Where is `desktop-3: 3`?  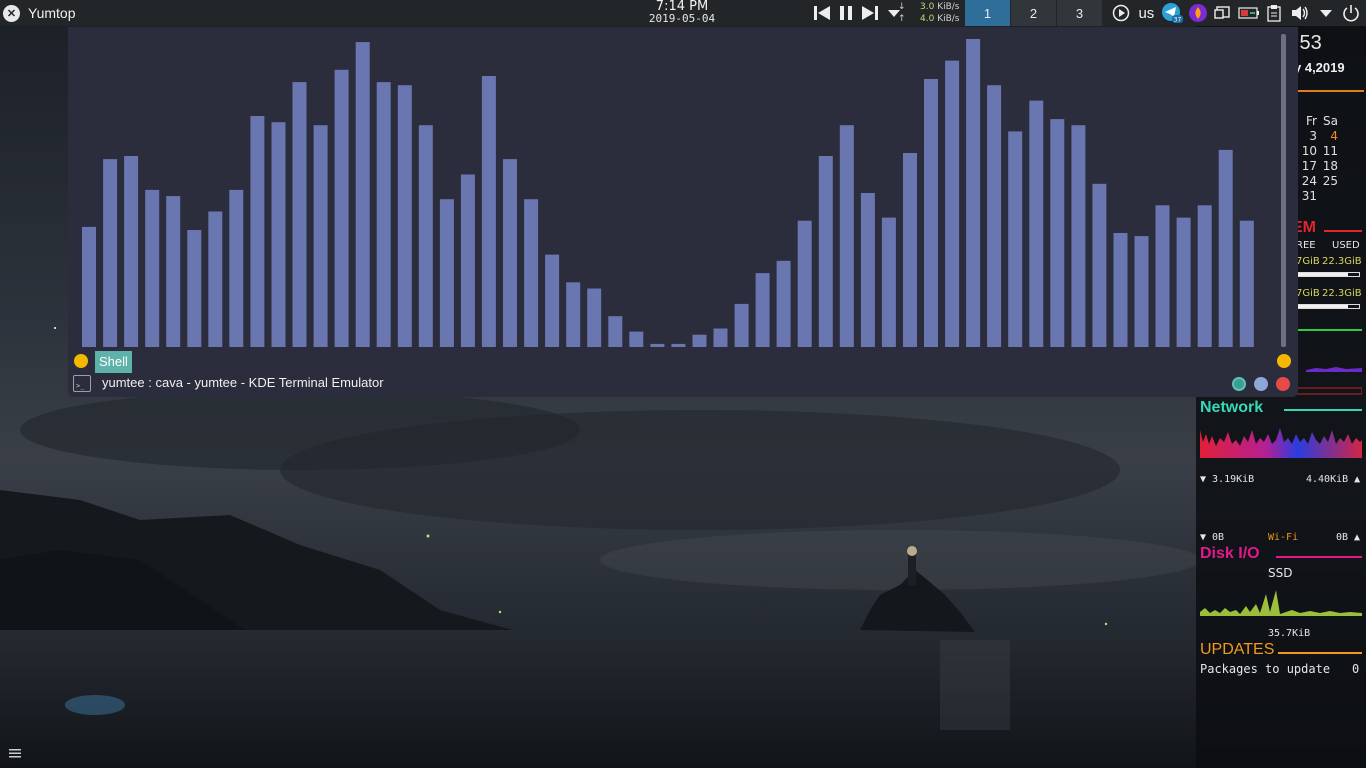 desktop-3: 3 is located at coordinates (1080, 13).